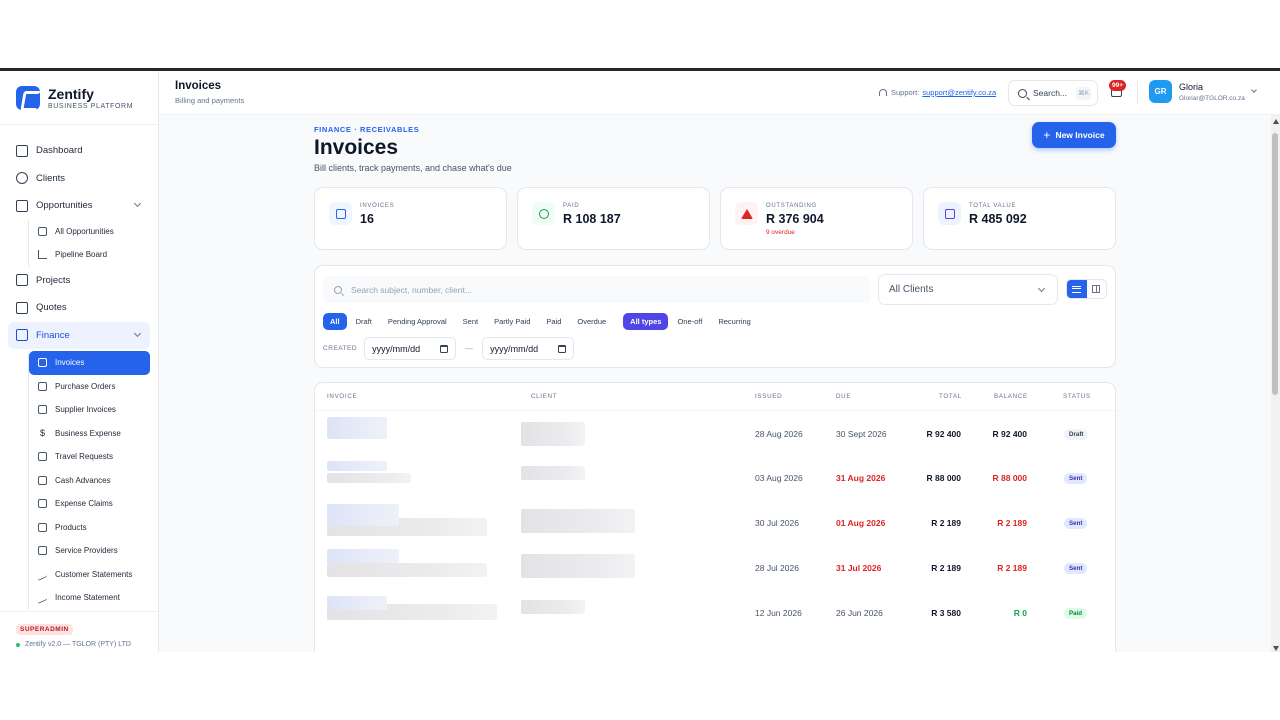 This screenshot has width=1280, height=720. Describe the element at coordinates (715, 612) in the screenshot. I see `table-row: 12 Jun 2026 26 Jun 2026 R 3 580 R 0 Paid` at that location.